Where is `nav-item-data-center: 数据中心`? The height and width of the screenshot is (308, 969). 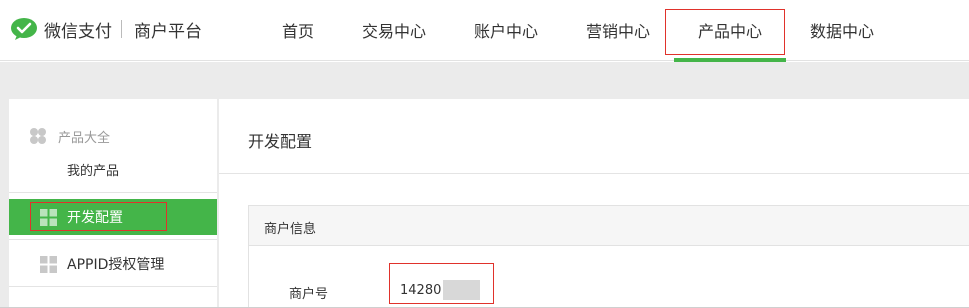 nav-item-data-center: 数据中心 is located at coordinates (842, 30).